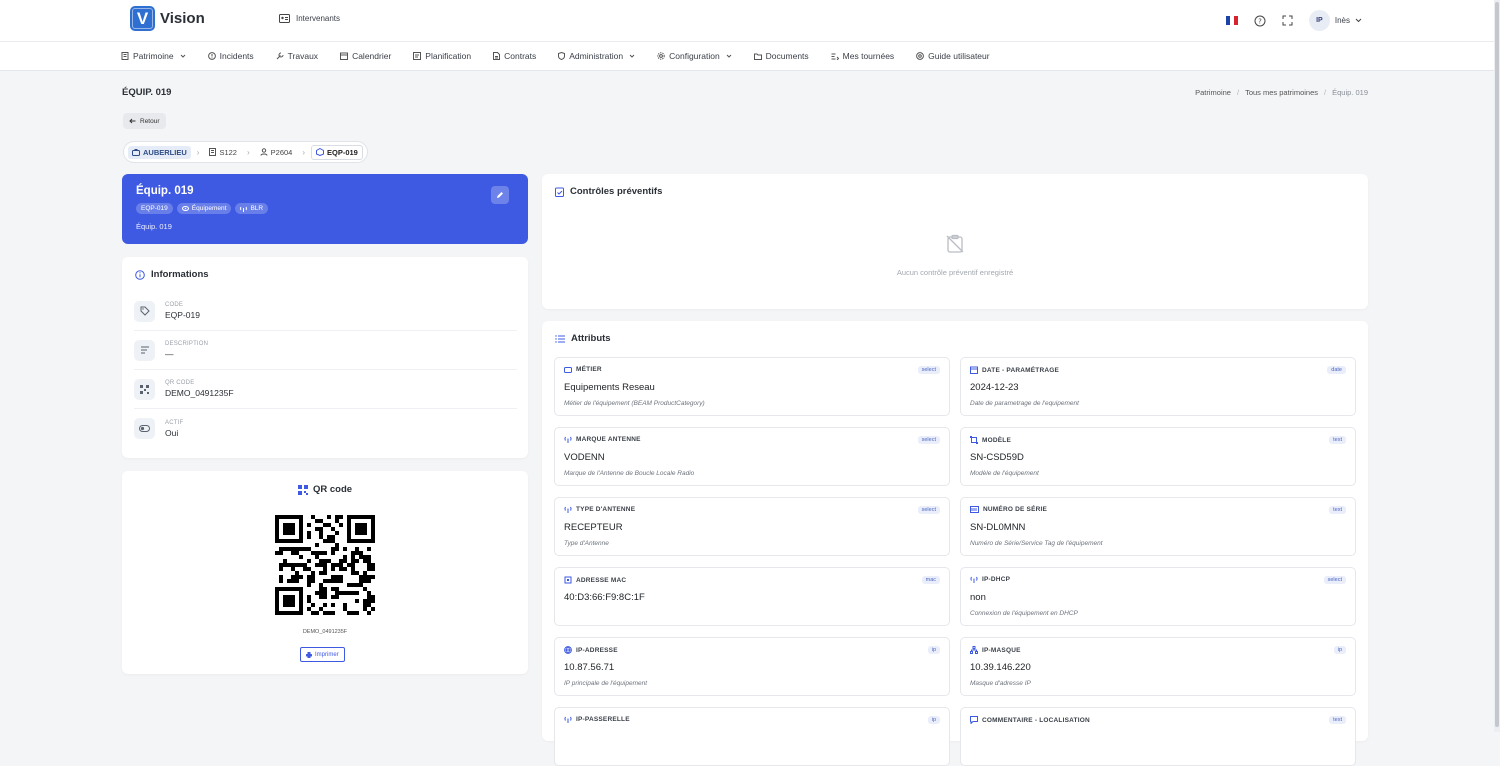 The image size is (1500, 766). What do you see at coordinates (169, 354) in the screenshot?
I see `info-value: —` at bounding box center [169, 354].